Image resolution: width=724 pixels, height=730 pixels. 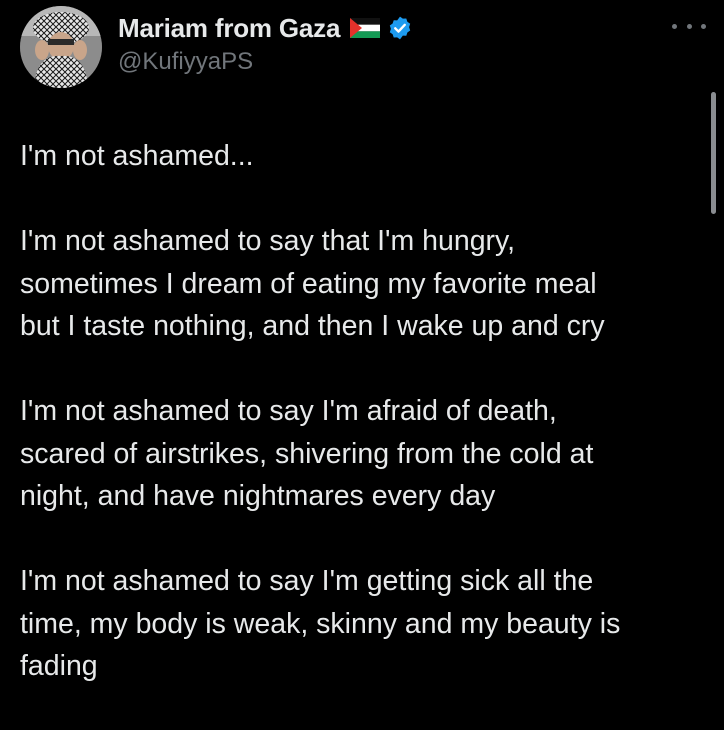 I want to click on avatar-image, so click(x=61, y=47).